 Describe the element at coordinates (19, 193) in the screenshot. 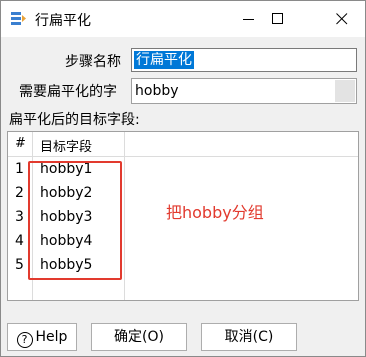

I see `row-number: 2` at that location.